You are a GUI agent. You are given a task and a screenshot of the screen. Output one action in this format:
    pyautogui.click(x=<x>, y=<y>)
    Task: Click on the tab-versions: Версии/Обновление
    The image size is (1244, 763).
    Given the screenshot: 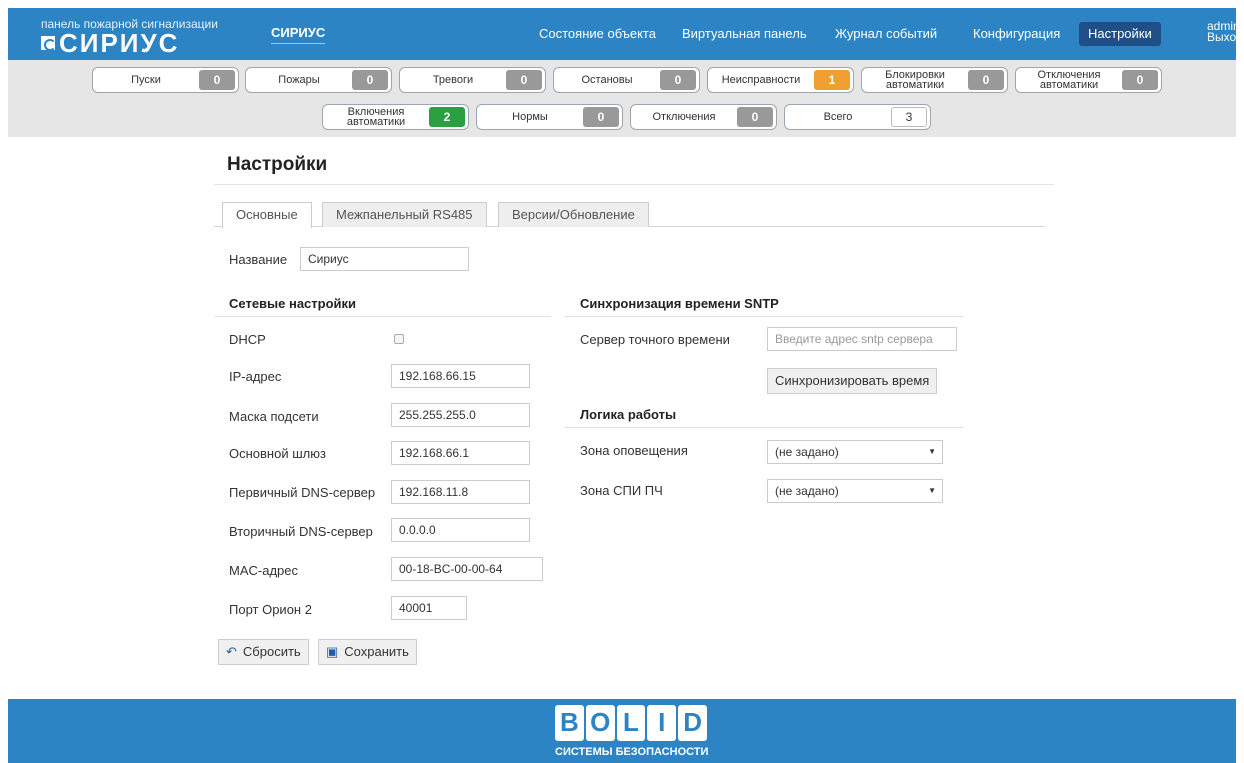 What is the action you would take?
    pyautogui.click(x=573, y=214)
    